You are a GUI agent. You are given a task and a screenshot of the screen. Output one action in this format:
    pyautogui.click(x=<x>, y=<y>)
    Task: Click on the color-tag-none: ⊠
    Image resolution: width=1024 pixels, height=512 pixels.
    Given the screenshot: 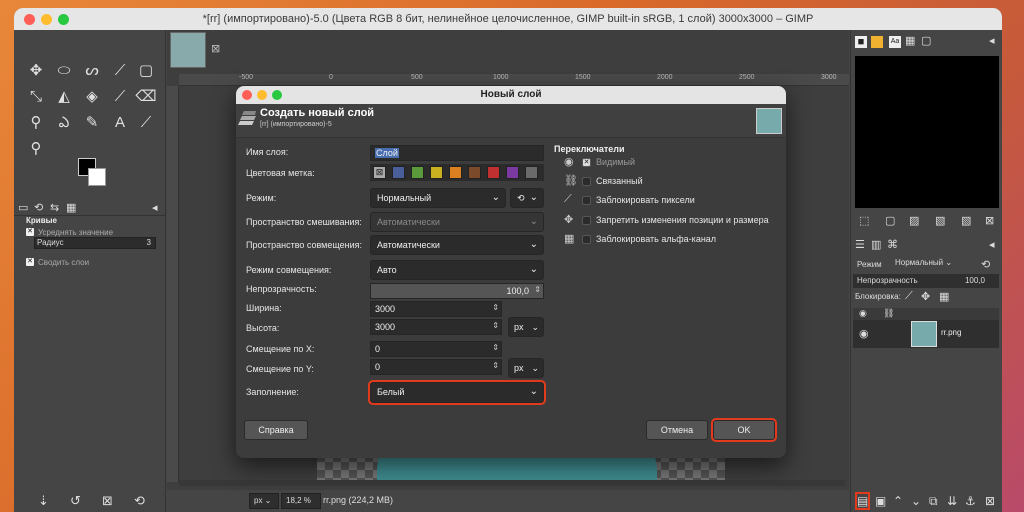 What is the action you would take?
    pyautogui.click(x=379, y=172)
    